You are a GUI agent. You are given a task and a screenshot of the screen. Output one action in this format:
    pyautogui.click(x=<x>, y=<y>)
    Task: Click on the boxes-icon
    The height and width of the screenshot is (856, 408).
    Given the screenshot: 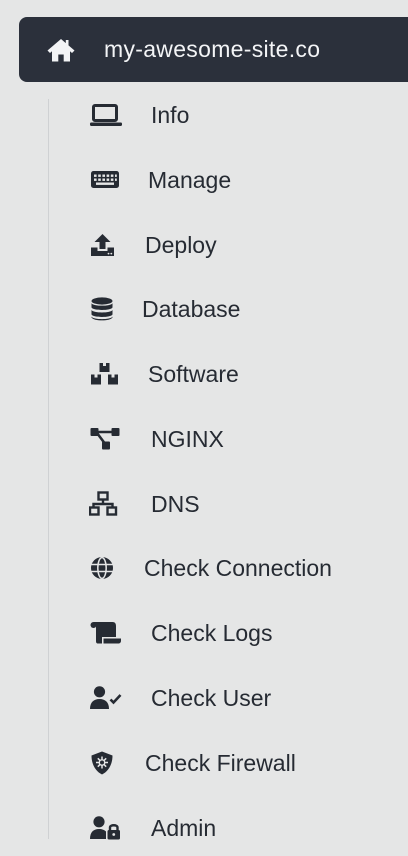 What is the action you would take?
    pyautogui.click(x=106, y=374)
    